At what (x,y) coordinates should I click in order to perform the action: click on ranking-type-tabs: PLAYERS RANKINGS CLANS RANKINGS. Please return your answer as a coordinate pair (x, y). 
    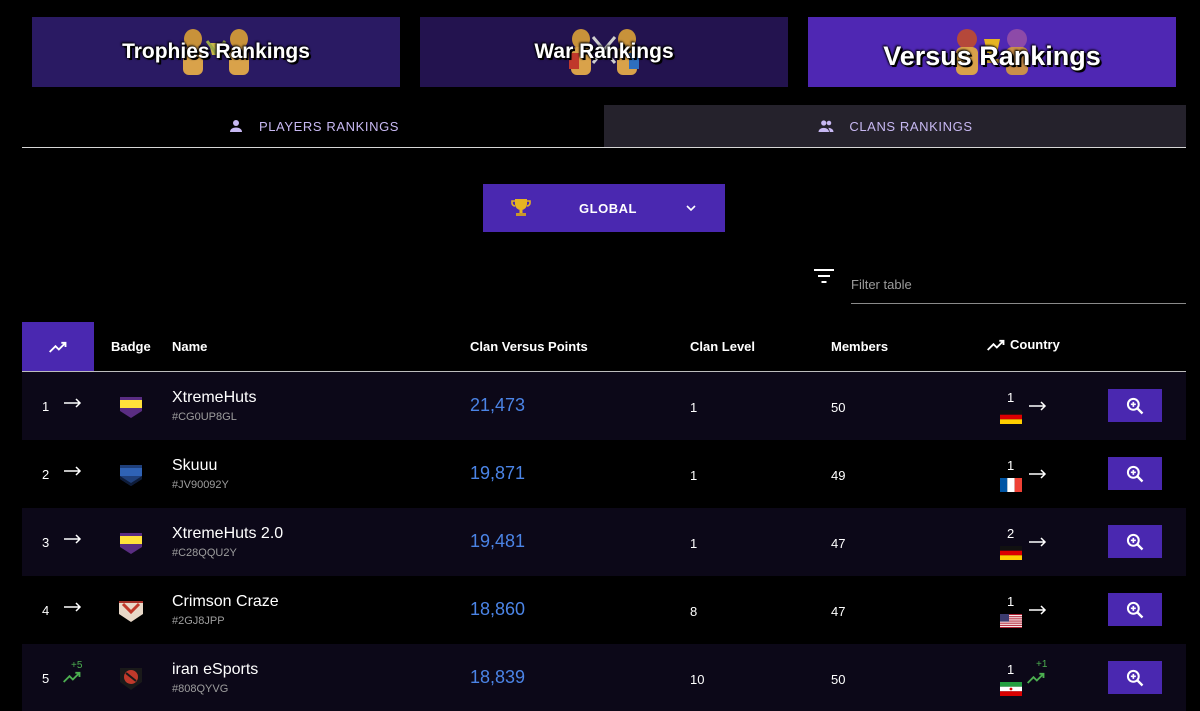
    Looking at the image, I should click on (604, 126).